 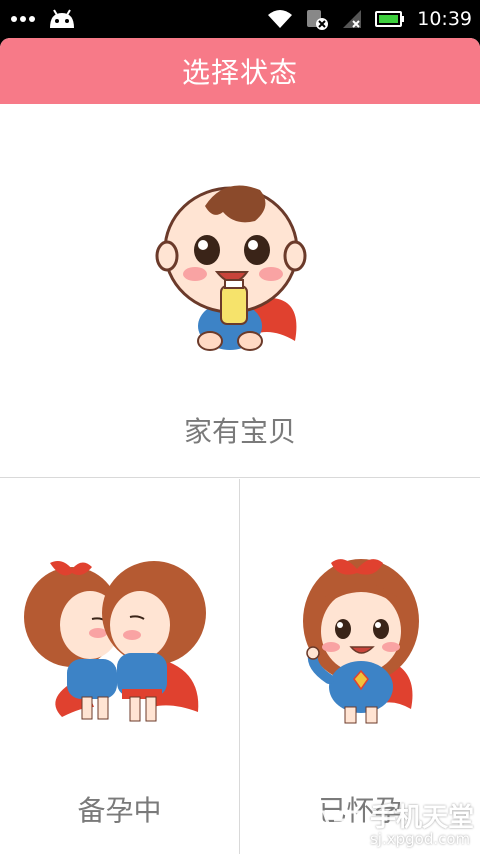 I want to click on pregnant-girl-illustration, so click(x=361, y=641).